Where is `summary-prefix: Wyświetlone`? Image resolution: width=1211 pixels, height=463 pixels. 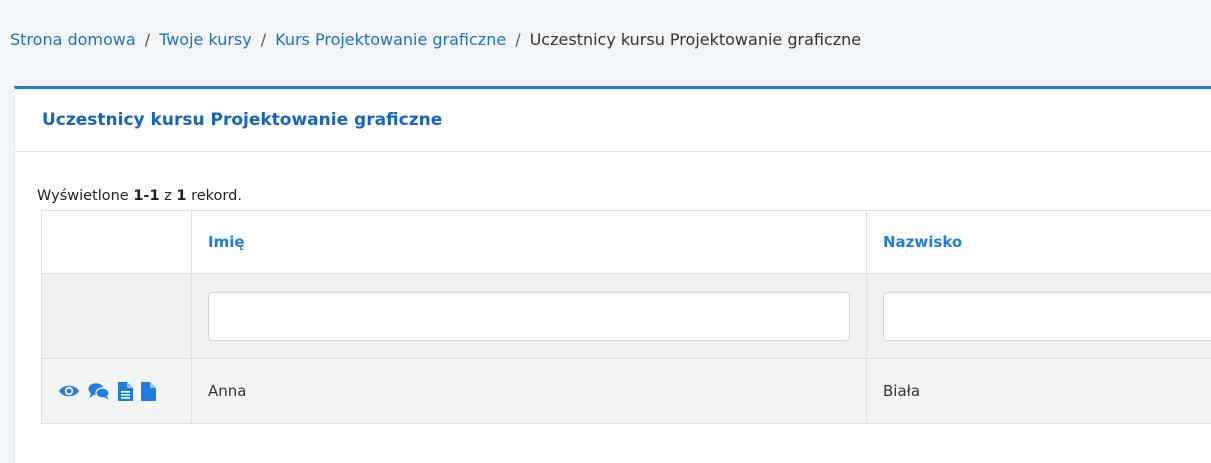
summary-prefix: Wyświetlone is located at coordinates (83, 196).